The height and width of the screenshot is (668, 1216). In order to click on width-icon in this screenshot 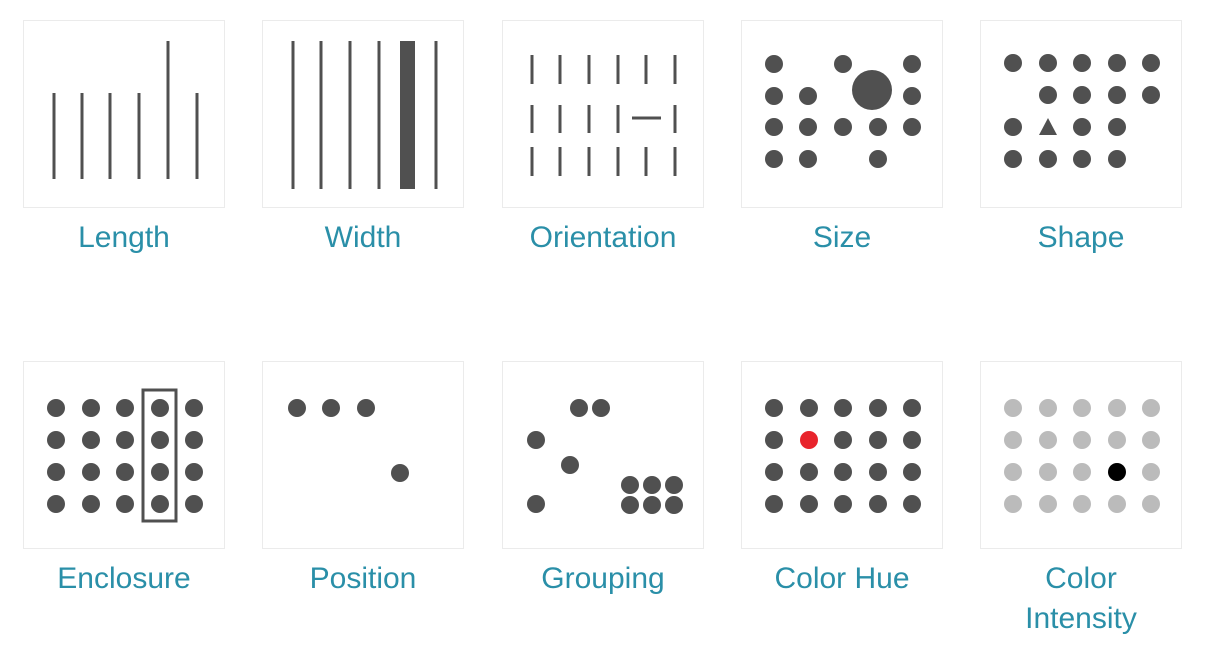, I will do `click(363, 114)`.